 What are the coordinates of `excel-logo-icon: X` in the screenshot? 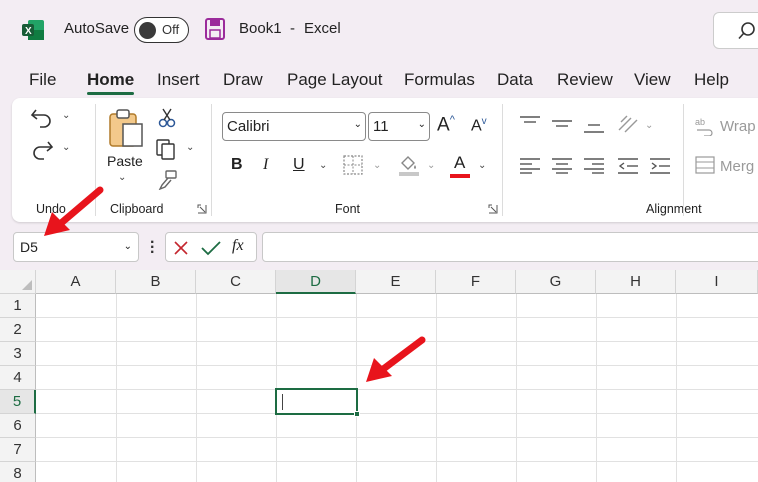 It's located at (33, 30).